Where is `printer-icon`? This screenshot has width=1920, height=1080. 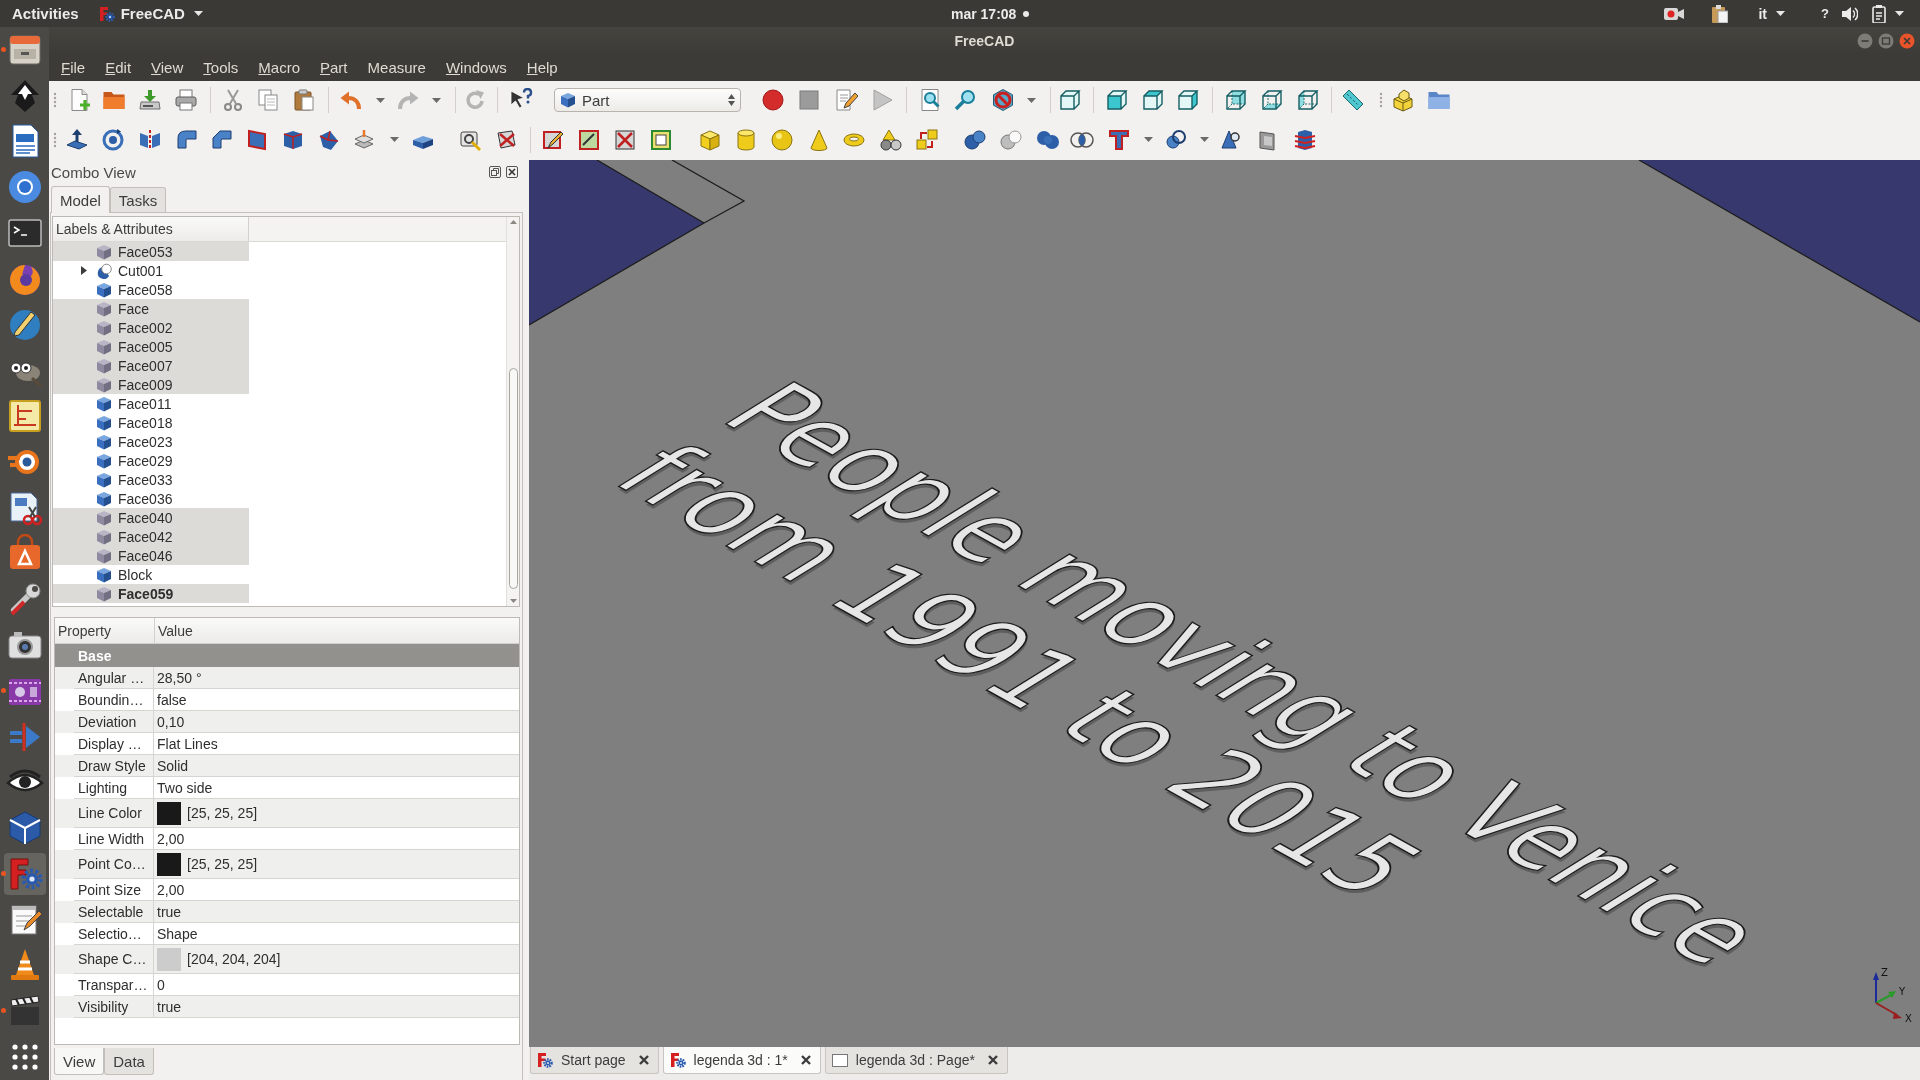
printer-icon is located at coordinates (186, 100).